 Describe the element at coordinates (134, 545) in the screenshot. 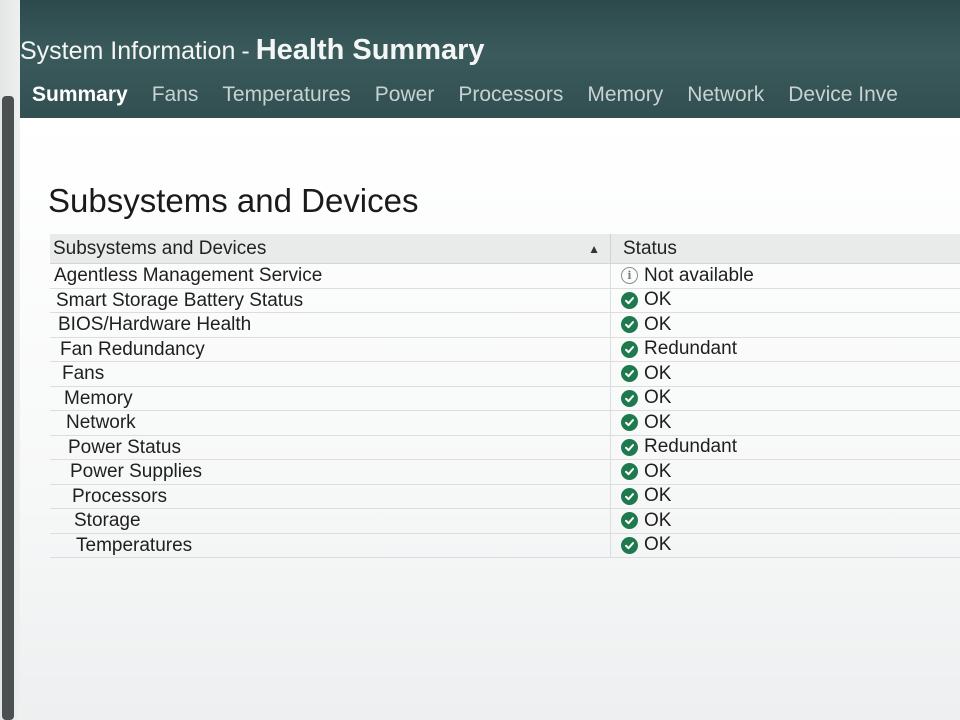

I see `subsystem-name: Temperatures` at that location.